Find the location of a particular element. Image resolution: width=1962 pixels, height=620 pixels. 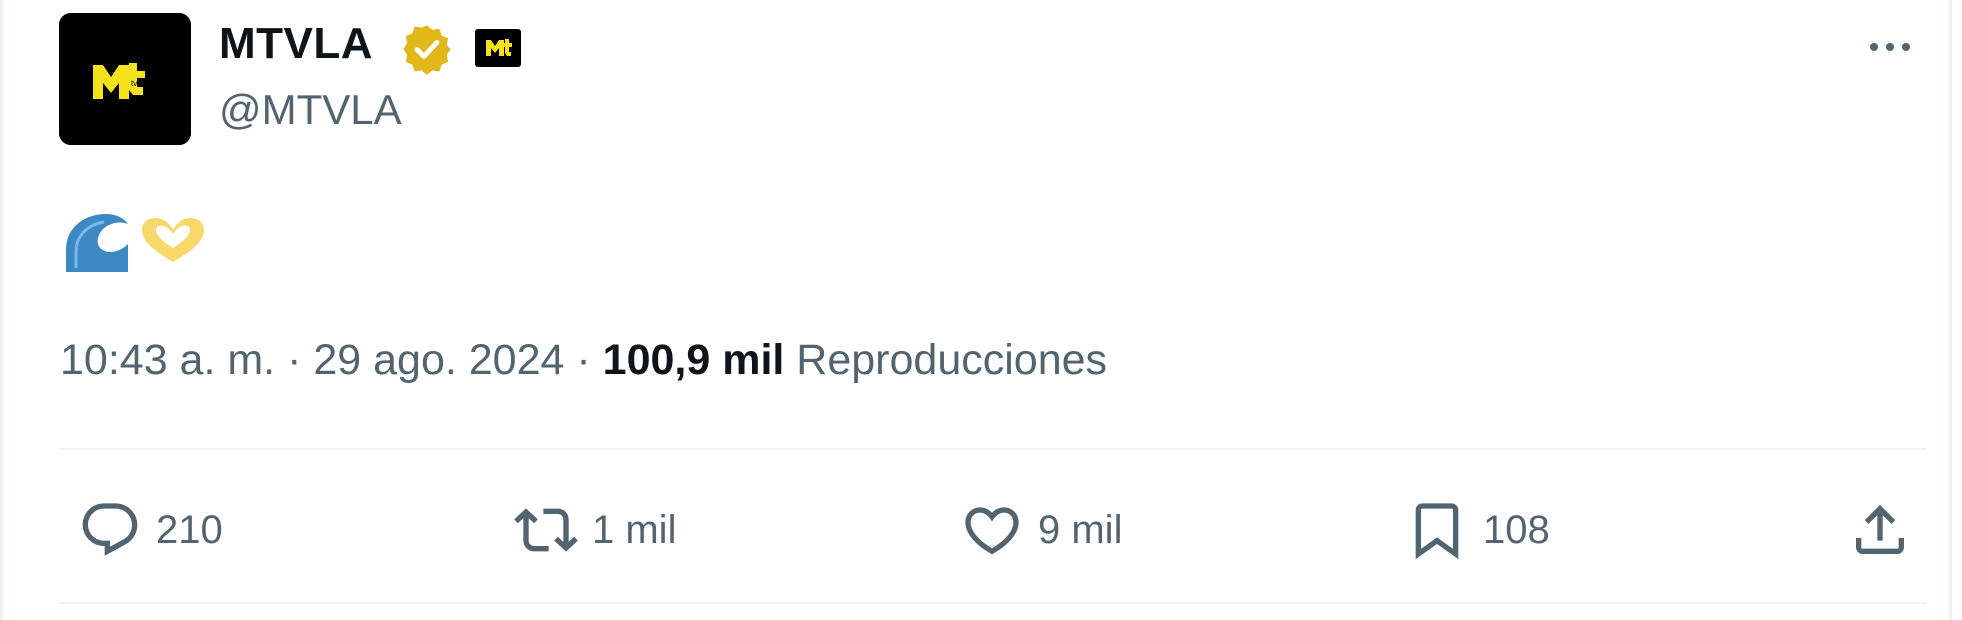

retweet-icon is located at coordinates (546, 530).